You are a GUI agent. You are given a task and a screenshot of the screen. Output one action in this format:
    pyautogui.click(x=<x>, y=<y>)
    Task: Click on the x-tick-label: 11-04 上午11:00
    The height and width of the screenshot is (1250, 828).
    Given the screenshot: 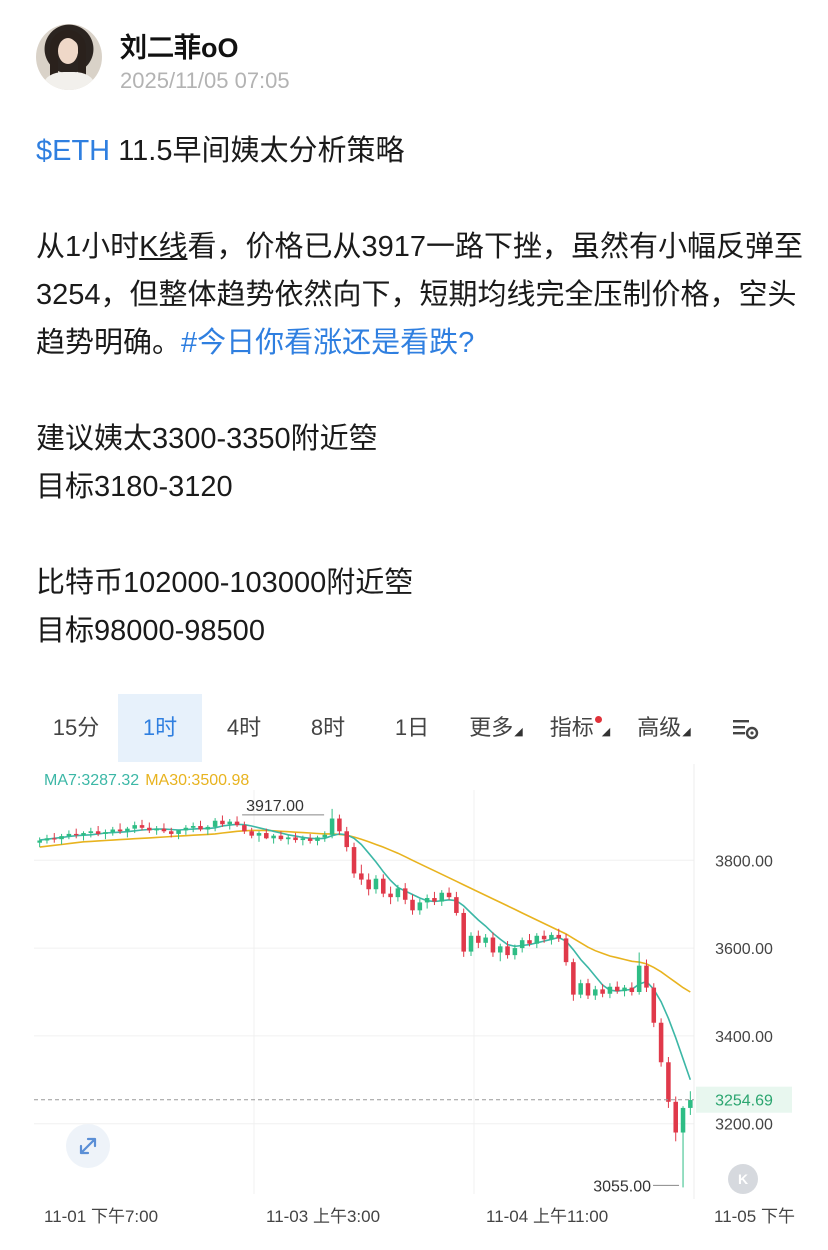 What is the action you would take?
    pyautogui.click(x=547, y=1216)
    